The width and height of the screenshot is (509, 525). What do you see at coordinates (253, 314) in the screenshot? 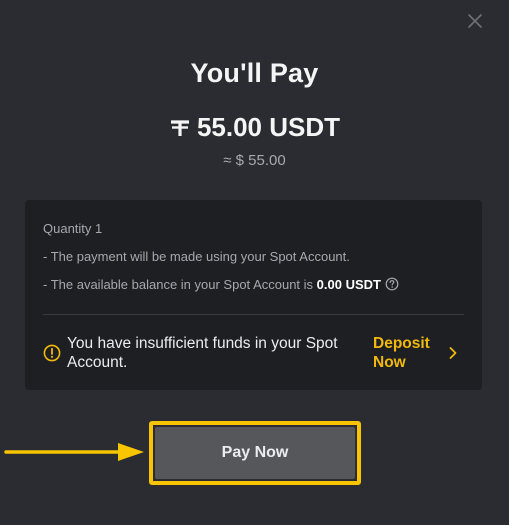
I see `card-divider` at bounding box center [253, 314].